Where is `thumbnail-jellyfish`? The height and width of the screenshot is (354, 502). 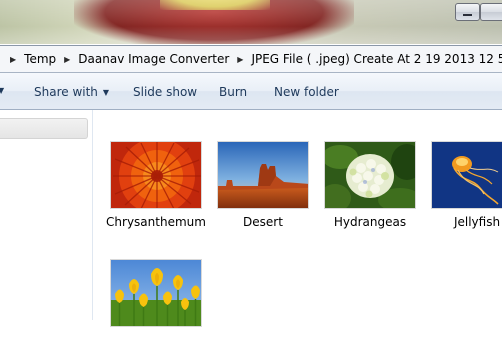
thumbnail-jellyfish is located at coordinates (466, 175).